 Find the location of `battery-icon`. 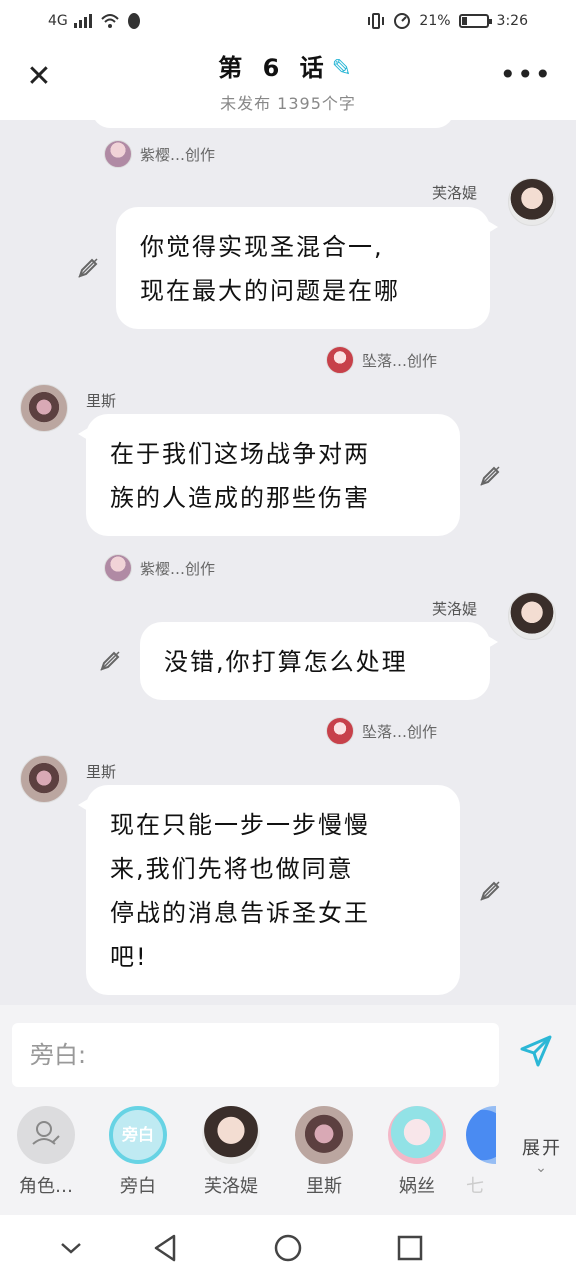

battery-icon is located at coordinates (475, 21).